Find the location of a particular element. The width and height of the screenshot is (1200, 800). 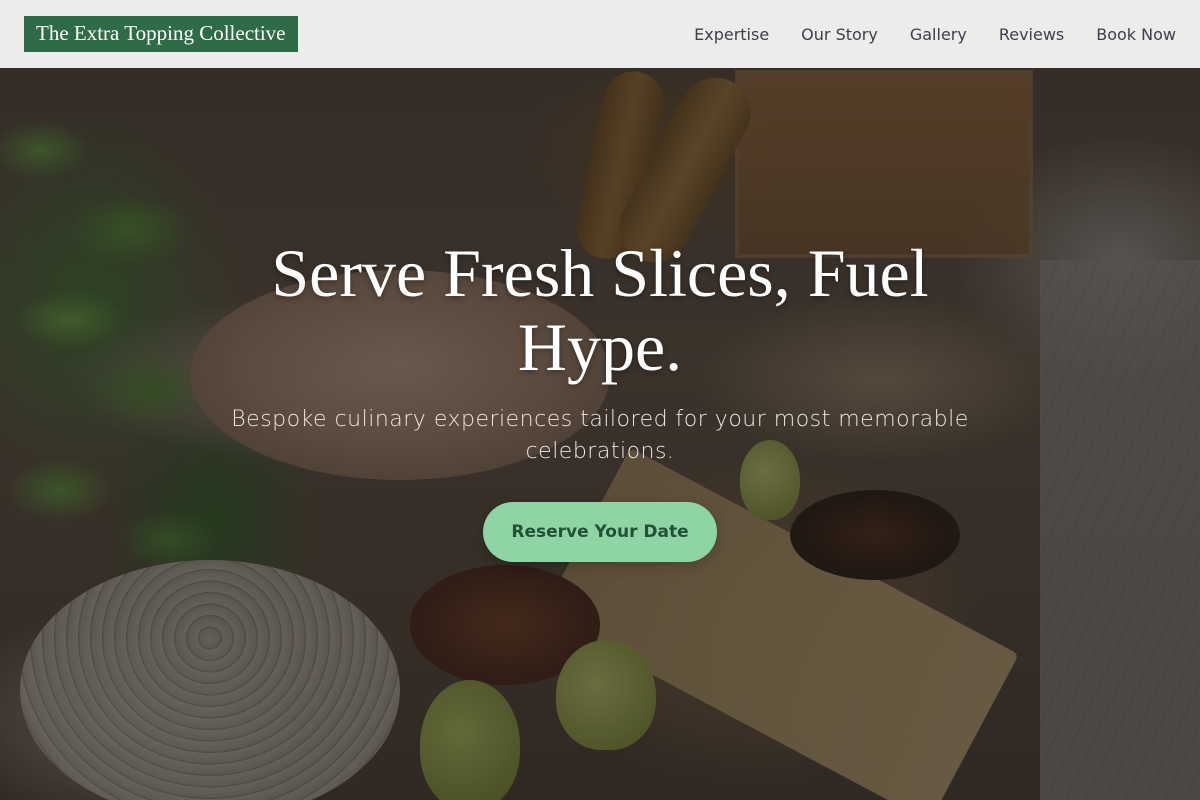

nav-link-book-now: Book Now is located at coordinates (1136, 34).